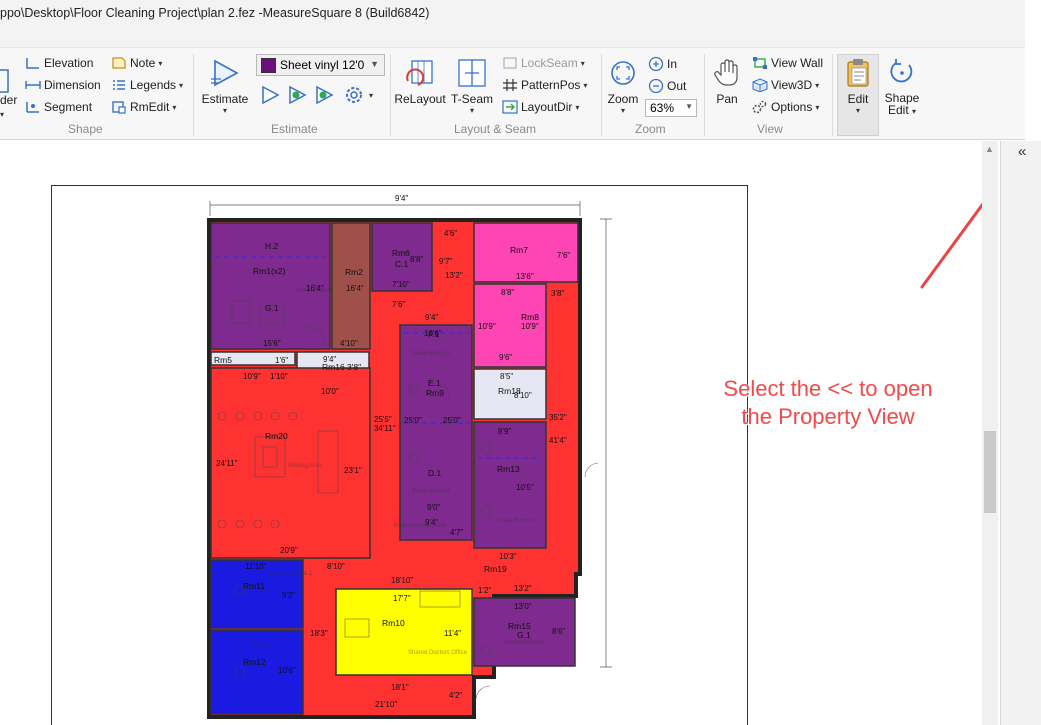 The image size is (1041, 725). Describe the element at coordinates (558, 440) in the screenshot. I see `dim-label: 41'4"` at that location.